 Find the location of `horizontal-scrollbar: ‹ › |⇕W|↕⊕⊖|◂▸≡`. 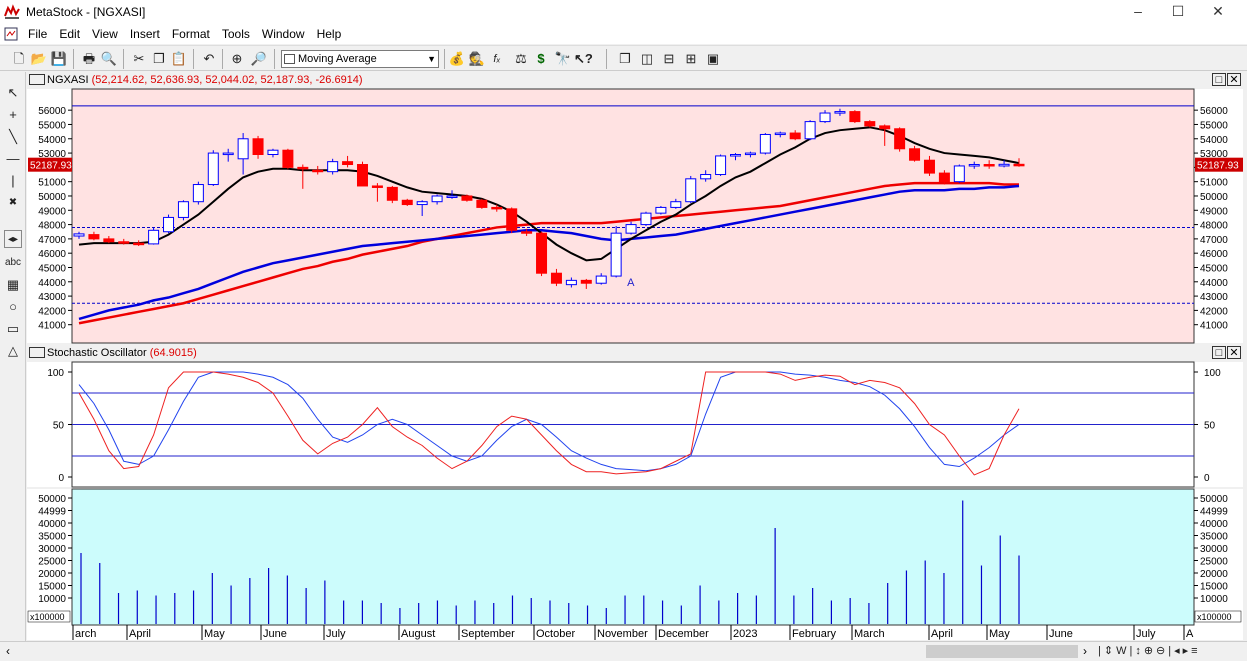

horizontal-scrollbar: ‹ › |⇕W|↕⊕⊖|◂▸≡ is located at coordinates (623, 651).